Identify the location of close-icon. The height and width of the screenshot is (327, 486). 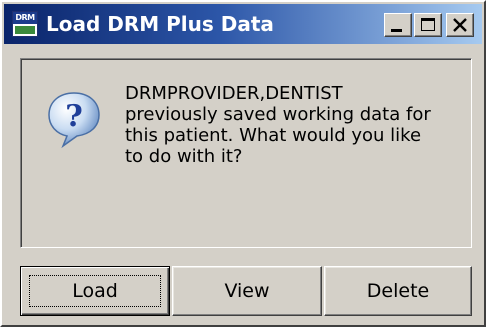
(460, 25).